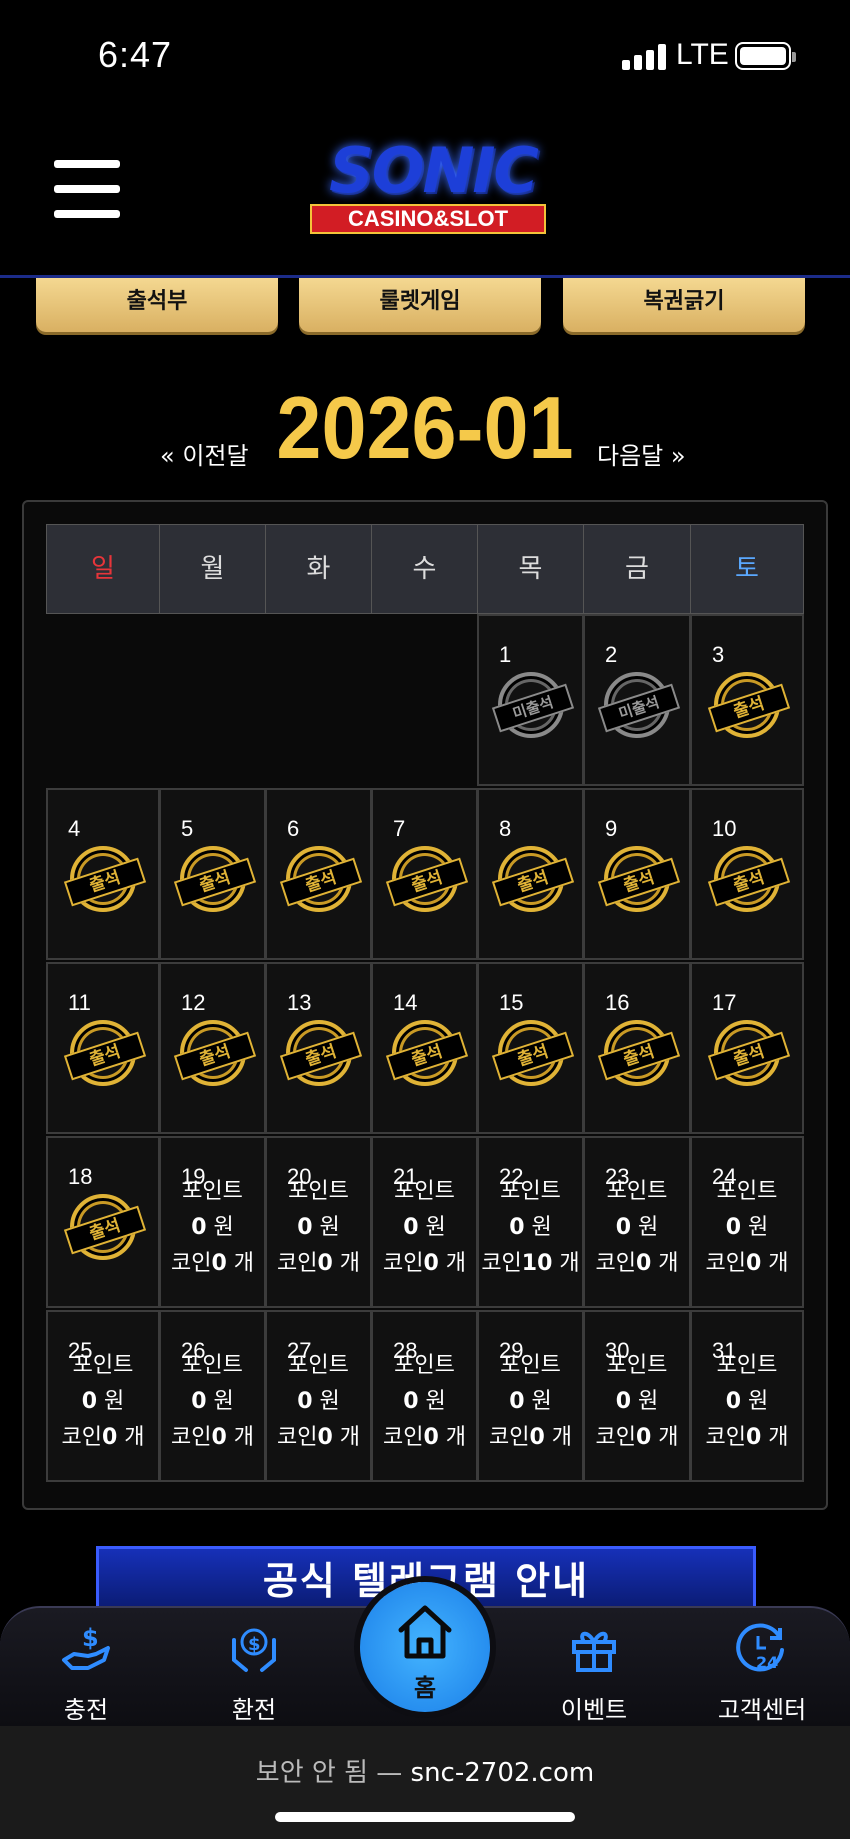 This screenshot has width=850, height=1839. Describe the element at coordinates (425, 1647) in the screenshot. I see `nav-home: 홈` at that location.